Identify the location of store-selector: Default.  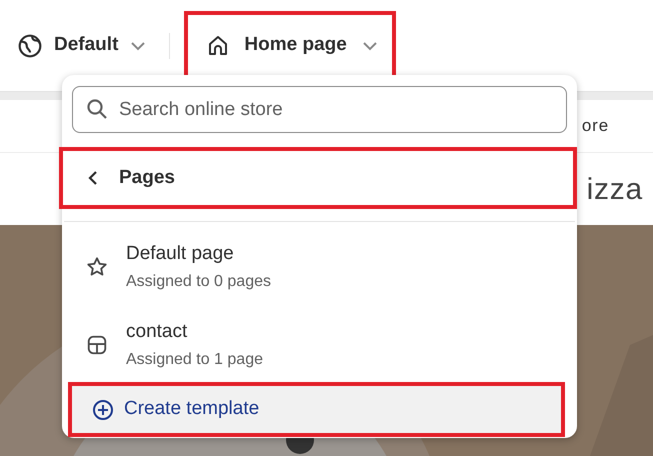
(84, 45).